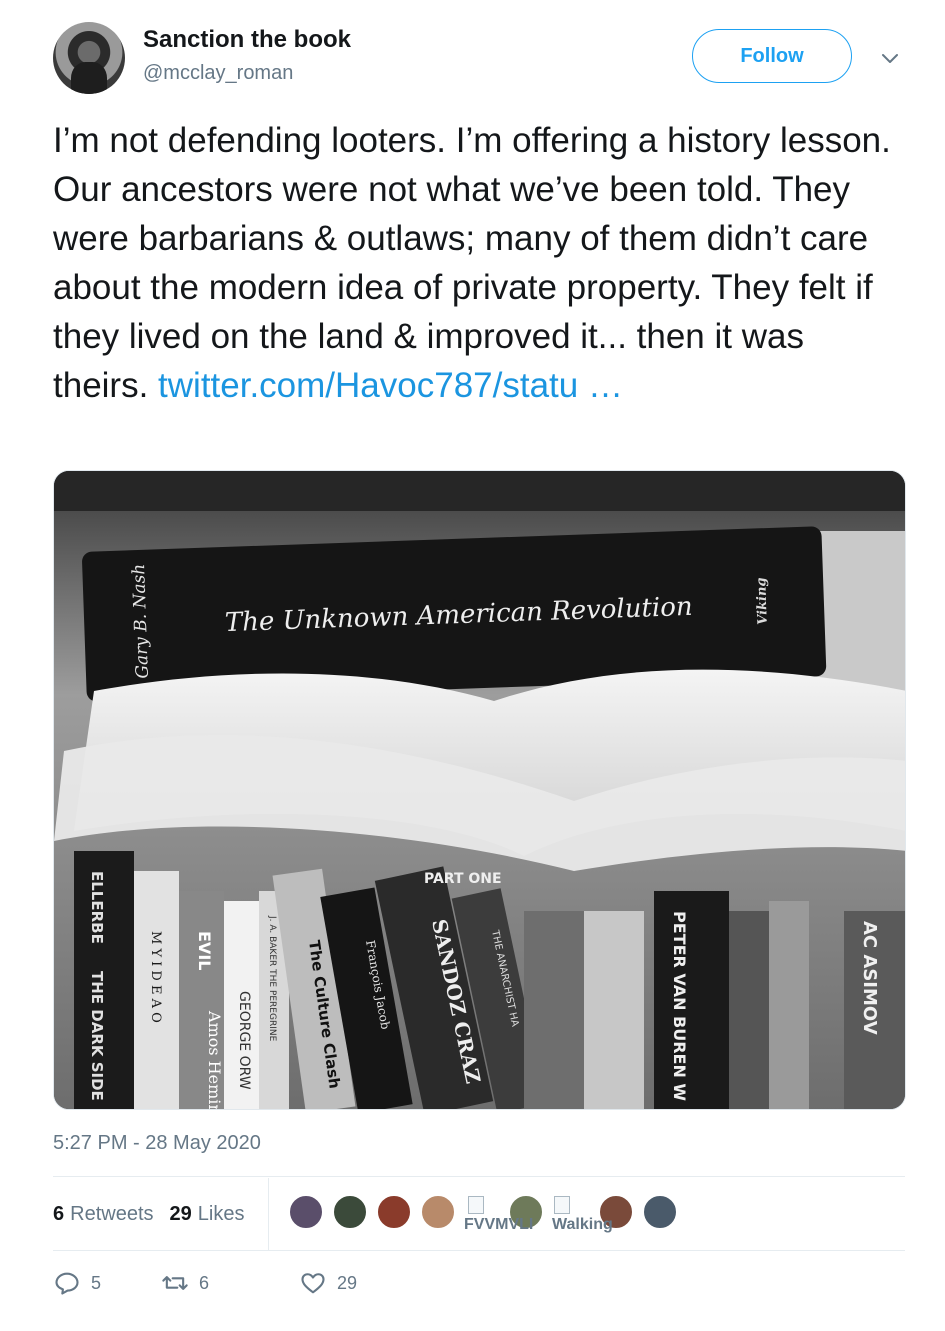  I want to click on author-handle: @mcclay_roman, so click(218, 73).